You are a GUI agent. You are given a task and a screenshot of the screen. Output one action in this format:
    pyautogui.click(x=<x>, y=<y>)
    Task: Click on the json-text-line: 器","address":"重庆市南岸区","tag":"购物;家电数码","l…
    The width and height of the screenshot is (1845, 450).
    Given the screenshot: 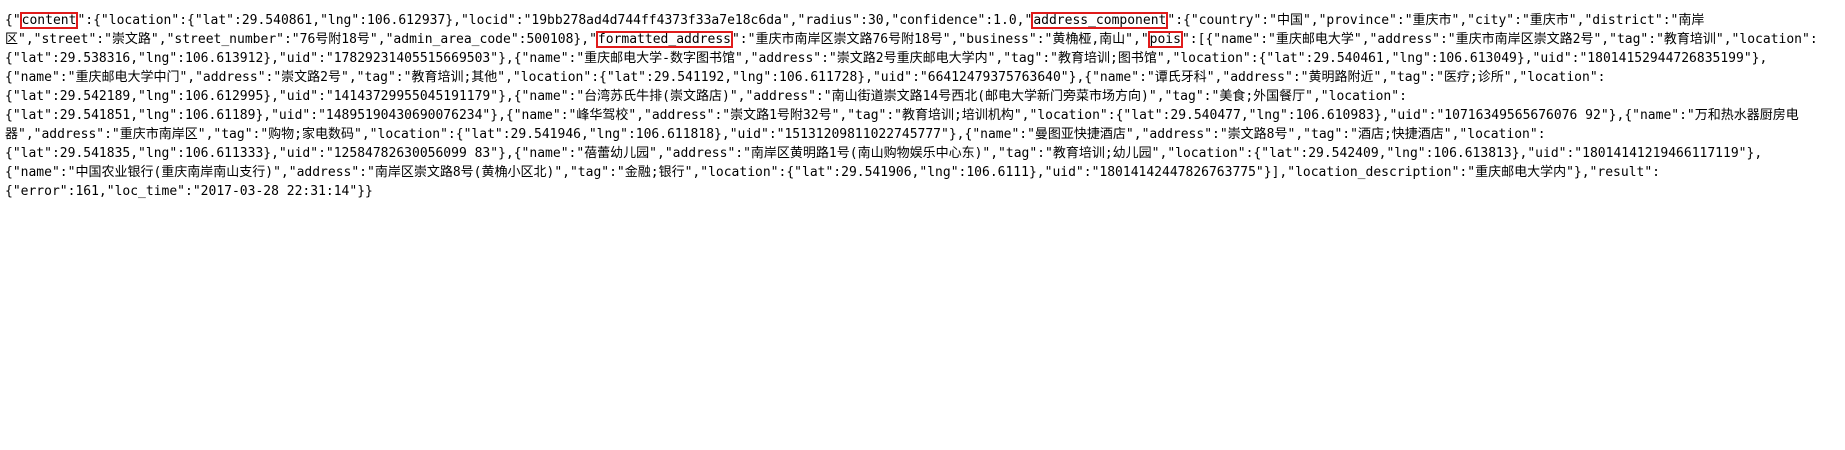 What is the action you would take?
    pyautogui.click(x=775, y=134)
    